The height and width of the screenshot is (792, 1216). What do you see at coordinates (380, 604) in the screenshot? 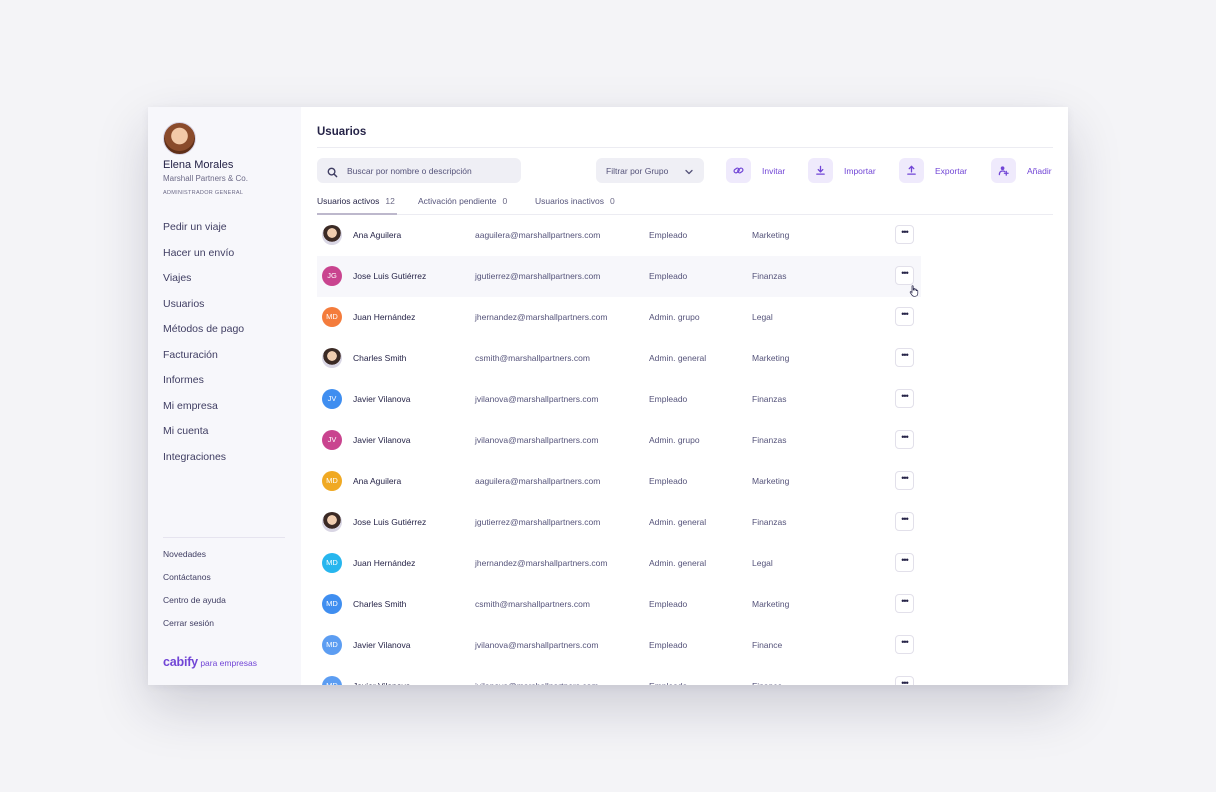
I see `user-name: Charles Smith` at bounding box center [380, 604].